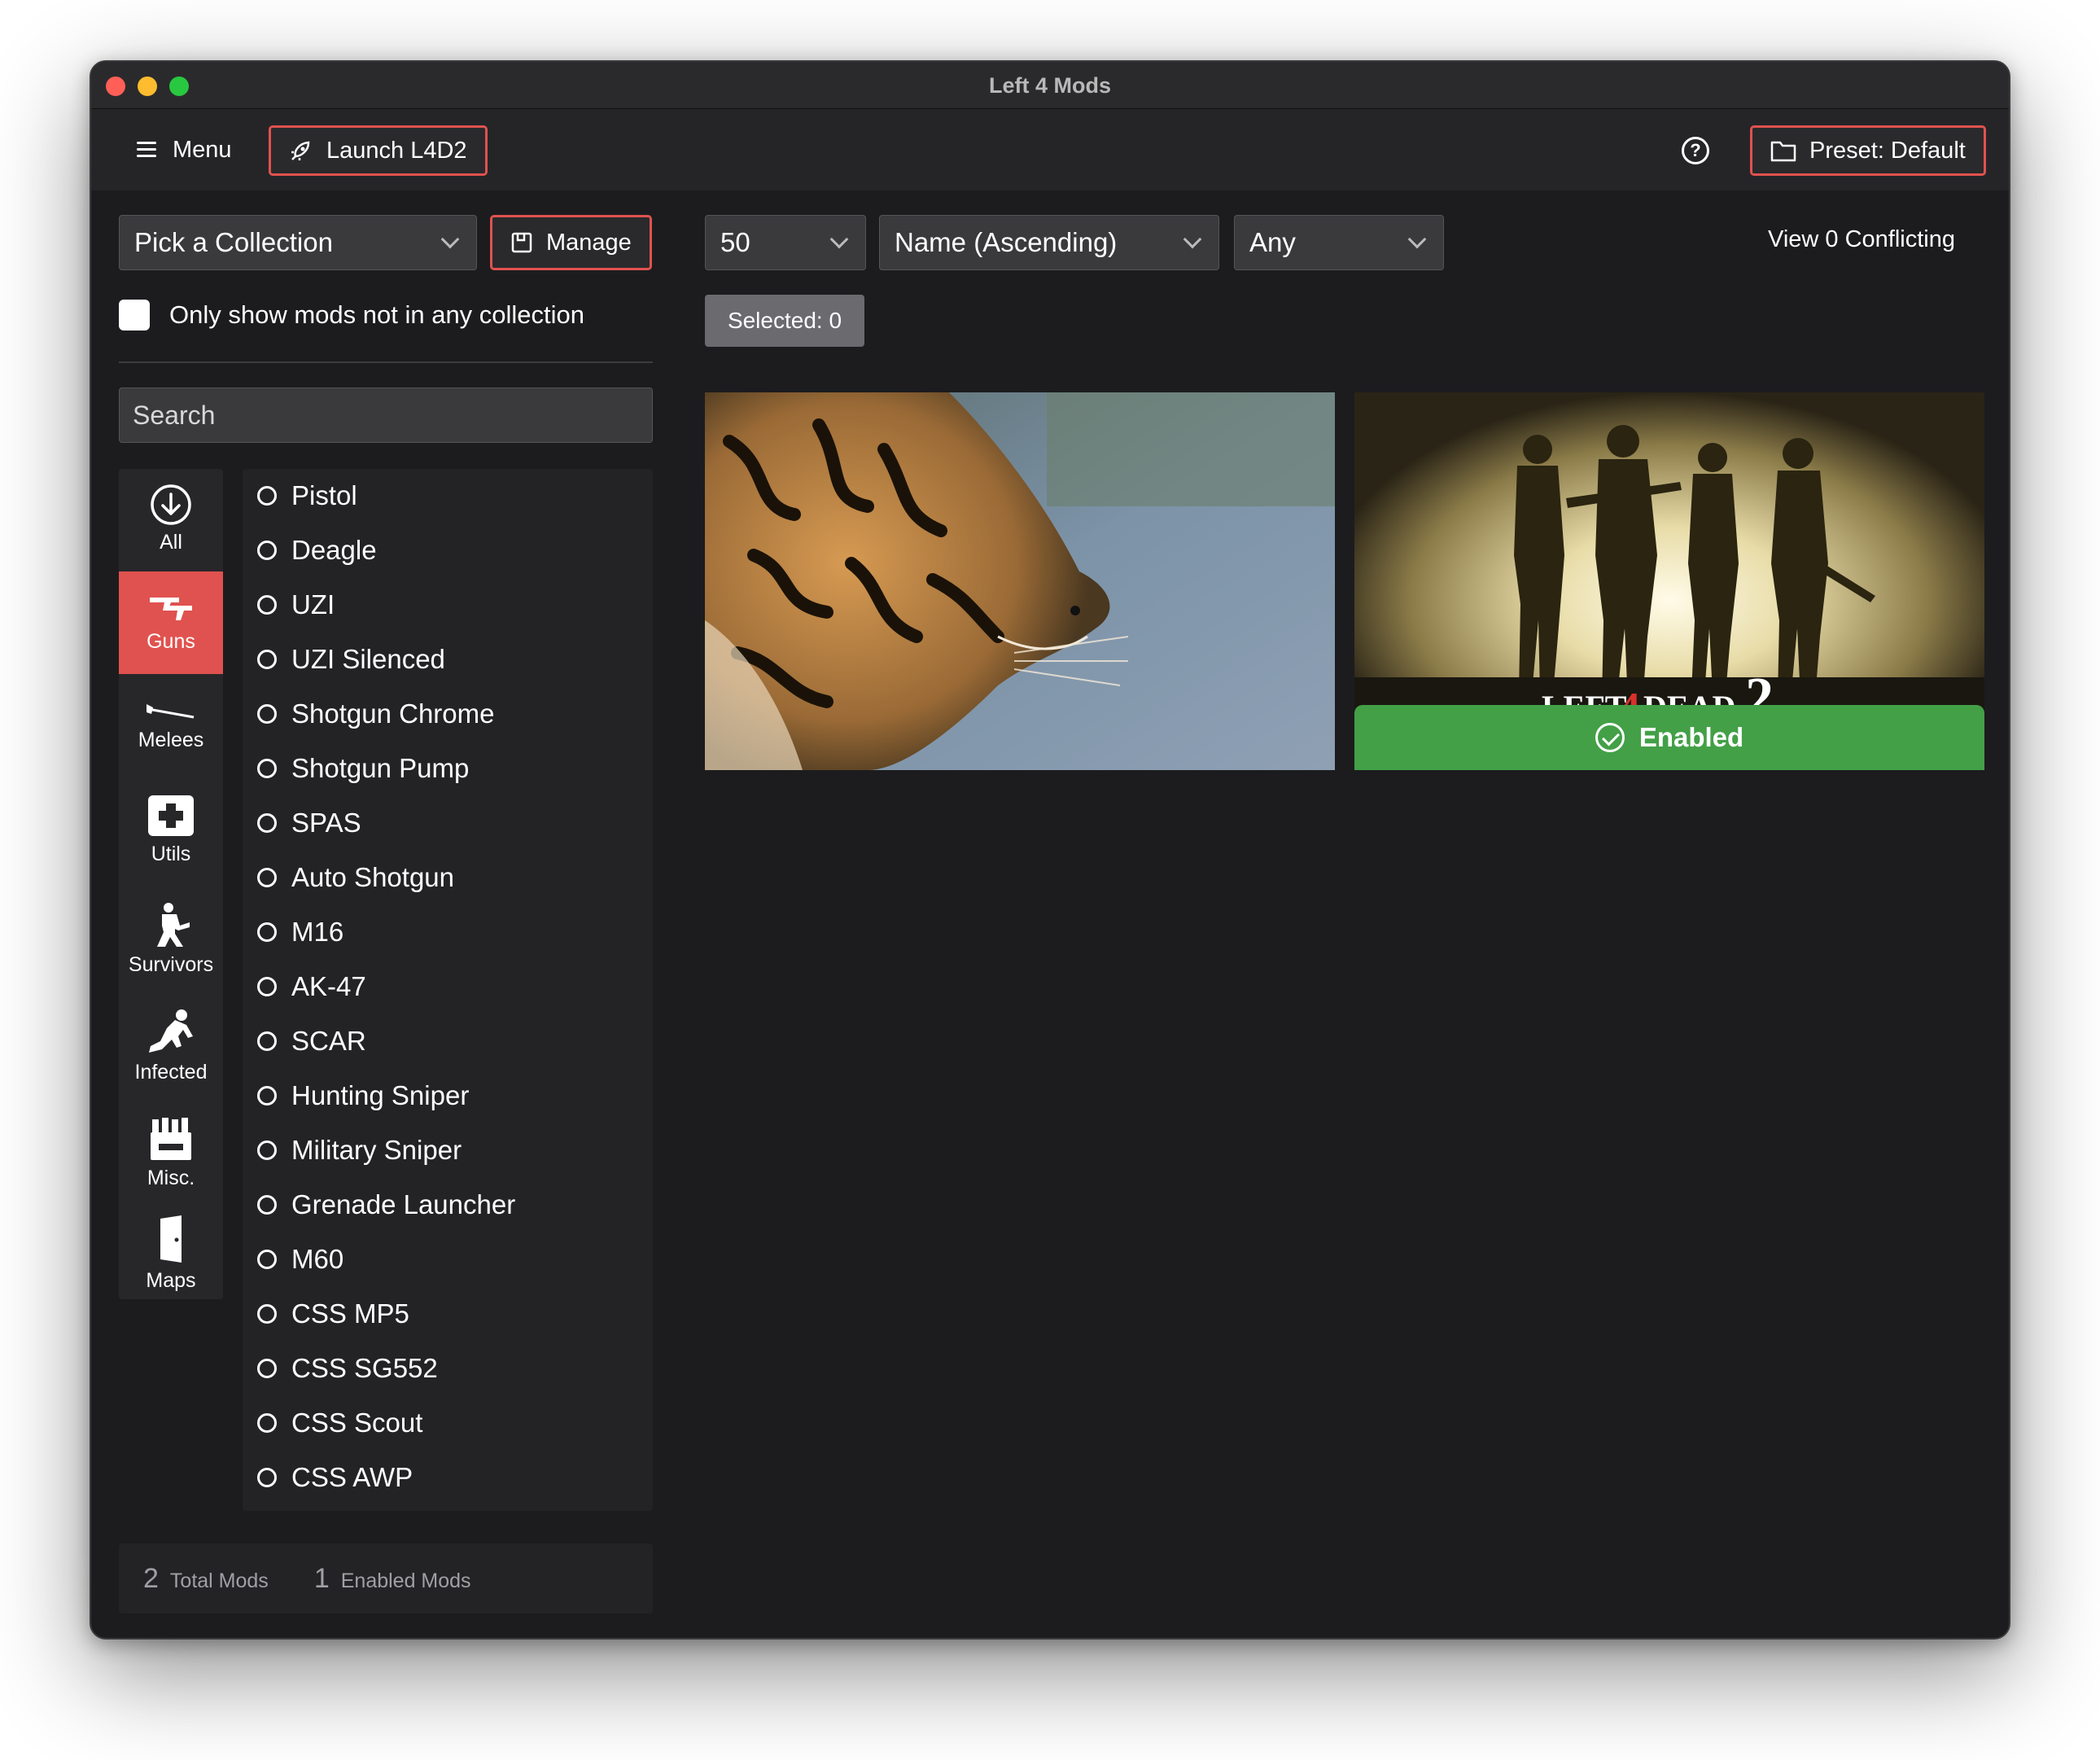 This screenshot has width=2100, height=1760. Describe the element at coordinates (171, 1072) in the screenshot. I see `category-label: Infected` at that location.